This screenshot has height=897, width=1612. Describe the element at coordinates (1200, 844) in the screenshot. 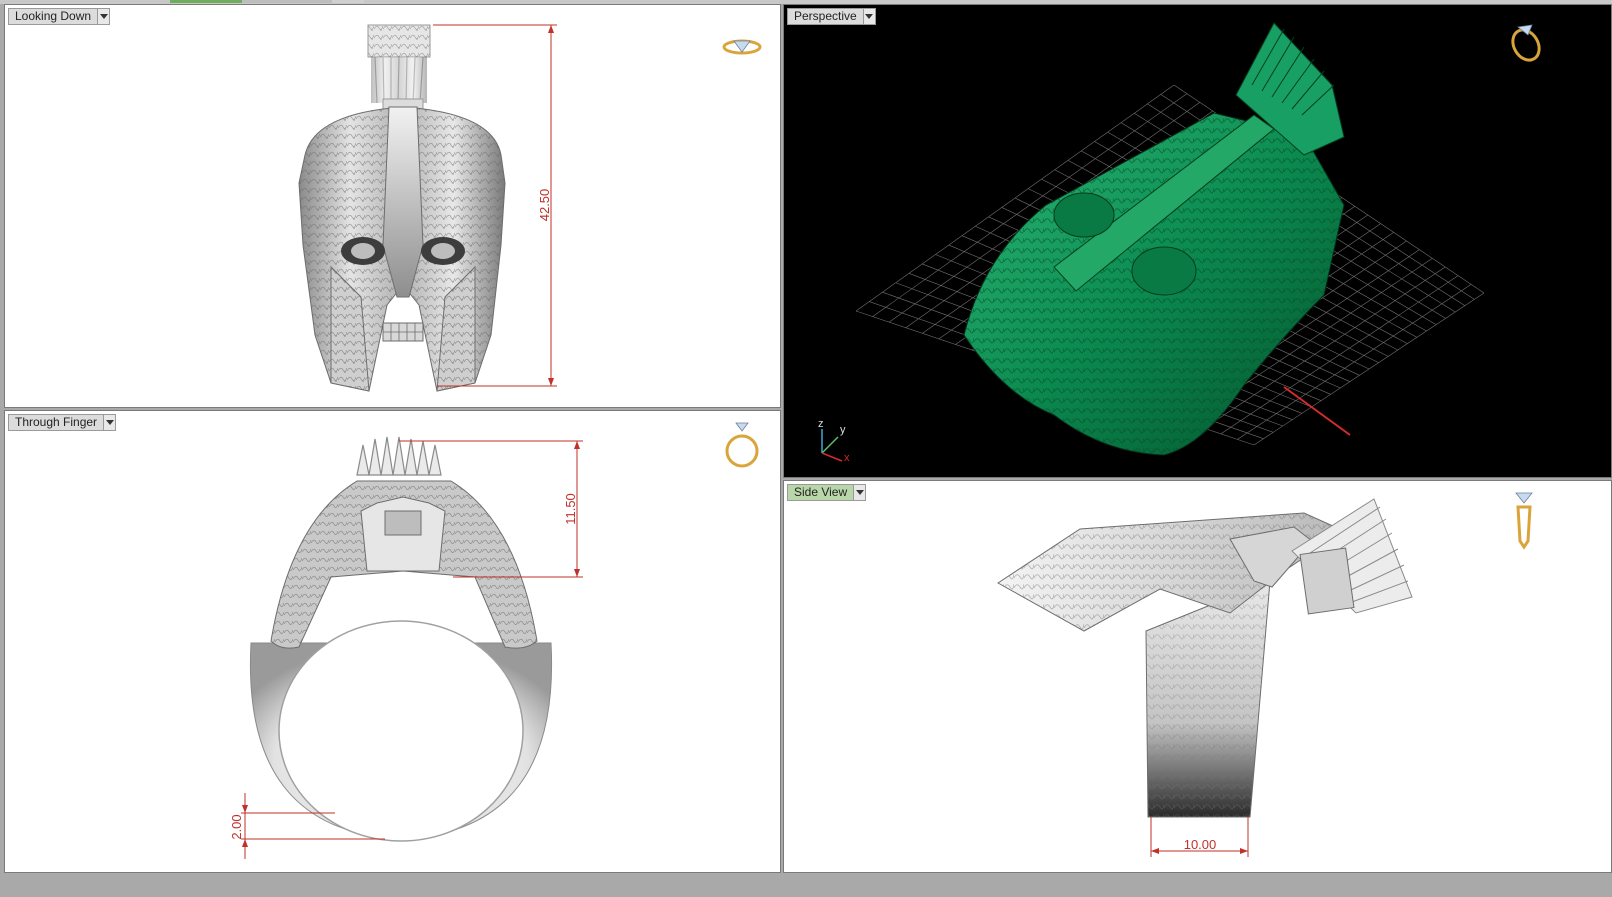

I see `dimension-label: 10.00` at that location.